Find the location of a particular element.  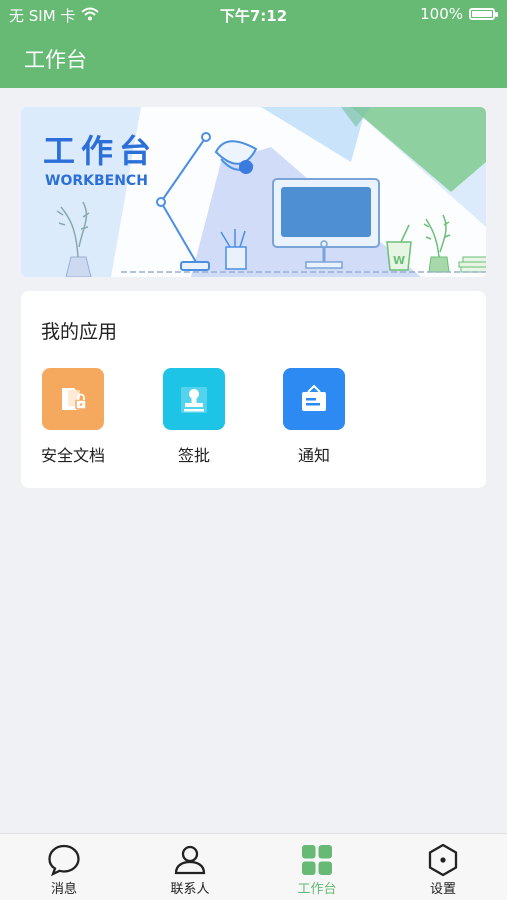

tab-contacts: 联系人 is located at coordinates (190, 869).